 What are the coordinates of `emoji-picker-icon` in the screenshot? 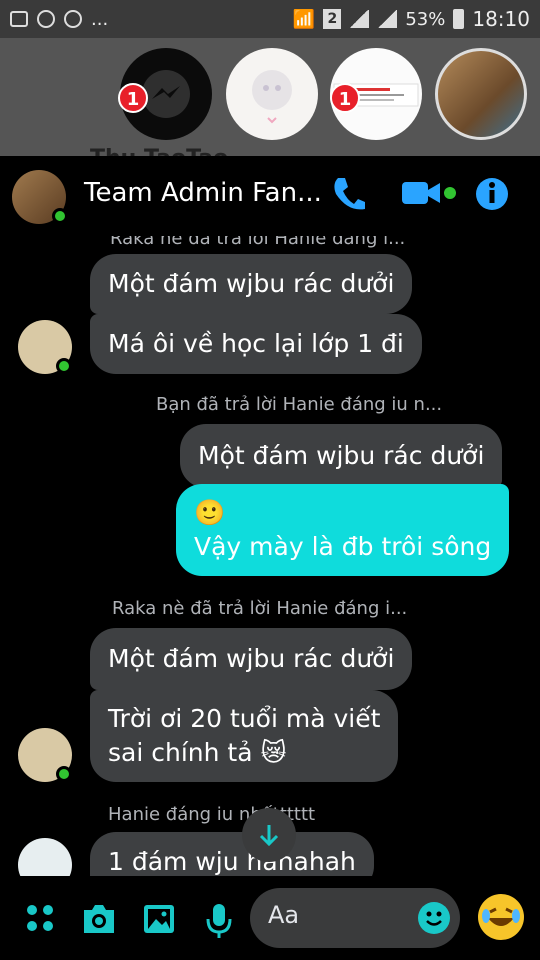 It's located at (434, 918).